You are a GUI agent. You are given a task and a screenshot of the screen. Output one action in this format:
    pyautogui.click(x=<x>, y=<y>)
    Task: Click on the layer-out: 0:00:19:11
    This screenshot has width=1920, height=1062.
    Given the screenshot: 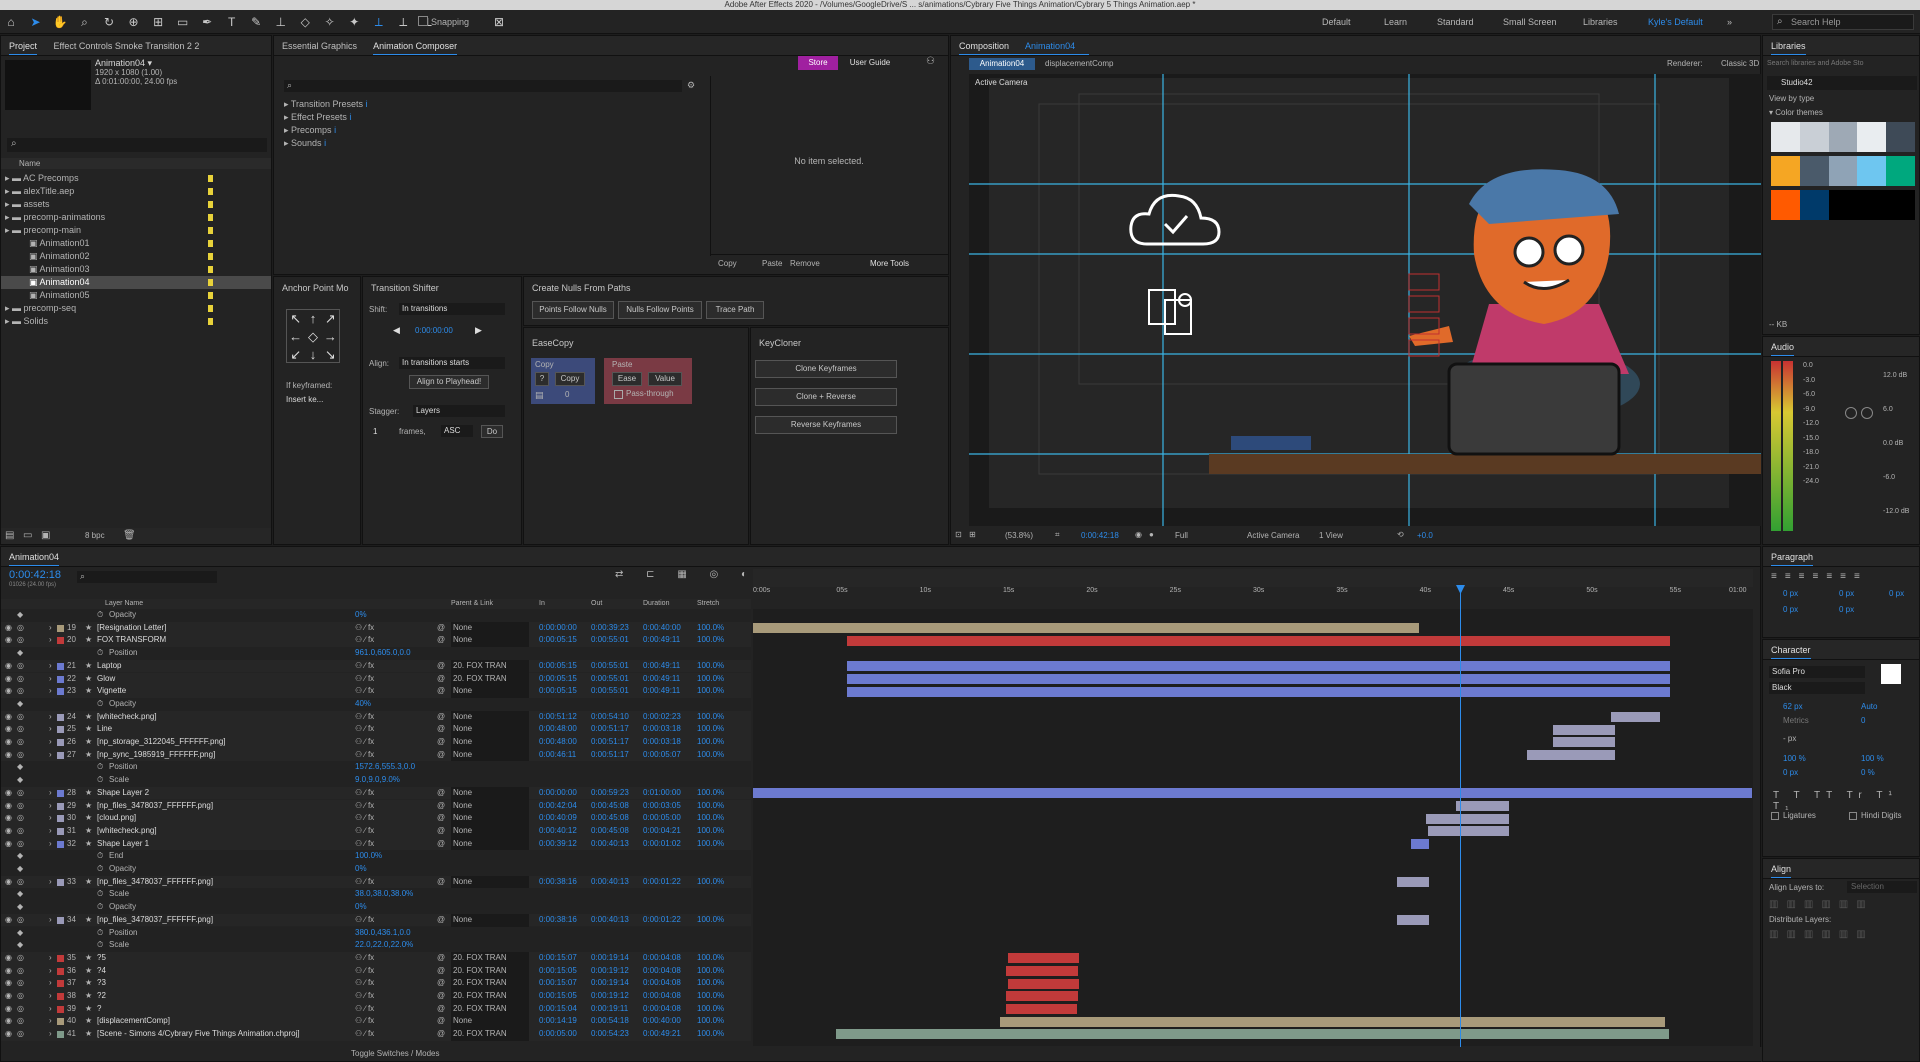 What is the action you would take?
    pyautogui.click(x=609, y=1009)
    